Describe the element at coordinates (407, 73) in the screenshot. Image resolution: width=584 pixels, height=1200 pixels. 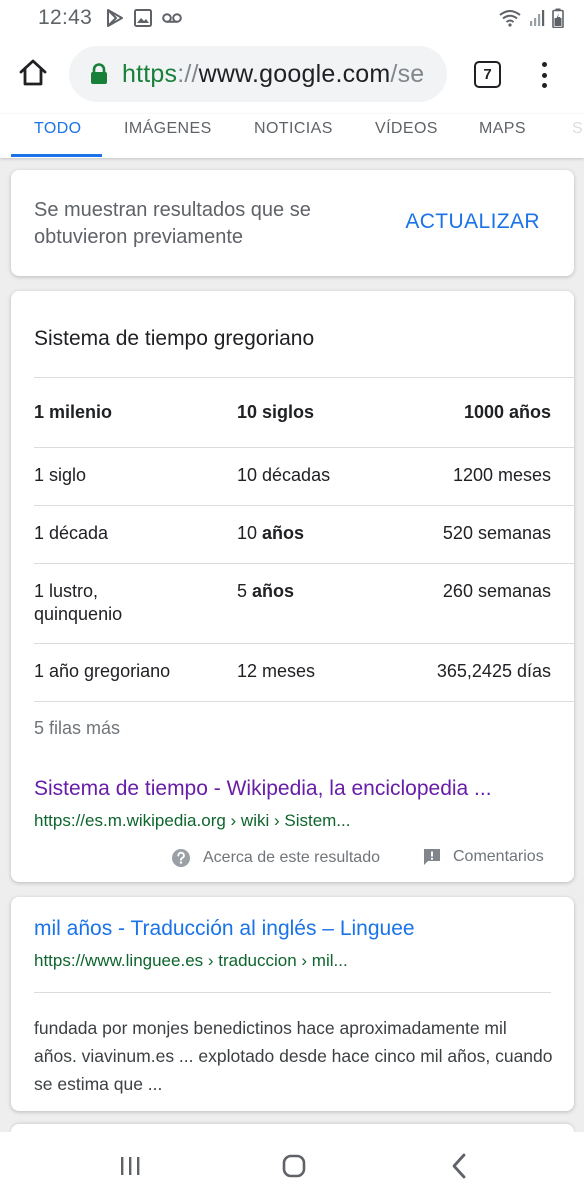
I see `url-path: /se` at that location.